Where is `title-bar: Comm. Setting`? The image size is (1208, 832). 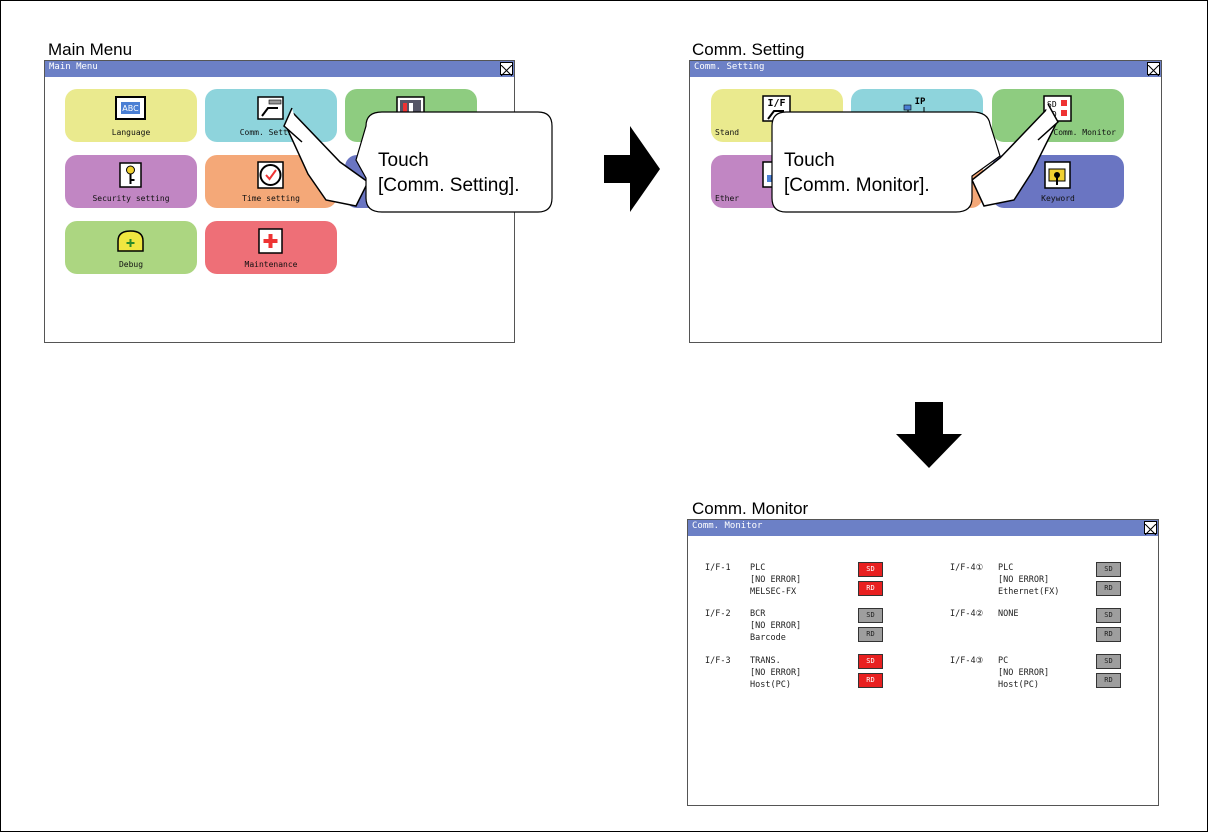
title-bar: Comm. Setting is located at coordinates (925, 69).